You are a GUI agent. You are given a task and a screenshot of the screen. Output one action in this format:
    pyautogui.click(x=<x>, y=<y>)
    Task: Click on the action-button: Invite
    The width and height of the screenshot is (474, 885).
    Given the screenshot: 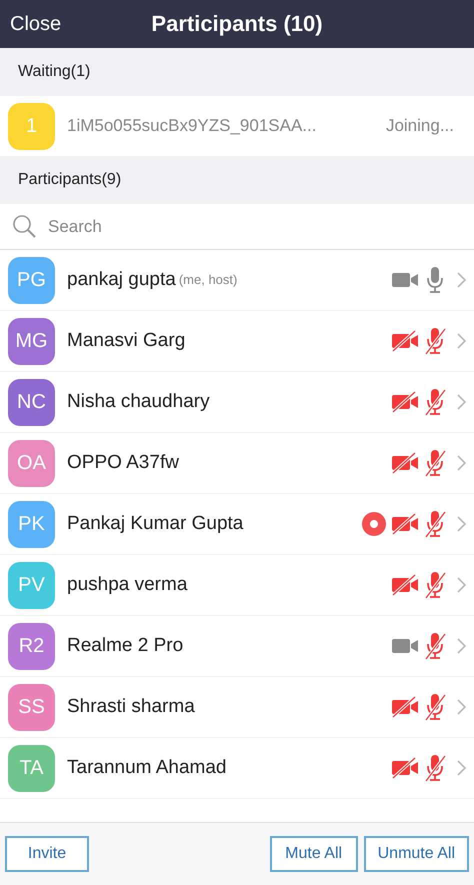 What is the action you would take?
    pyautogui.click(x=47, y=854)
    